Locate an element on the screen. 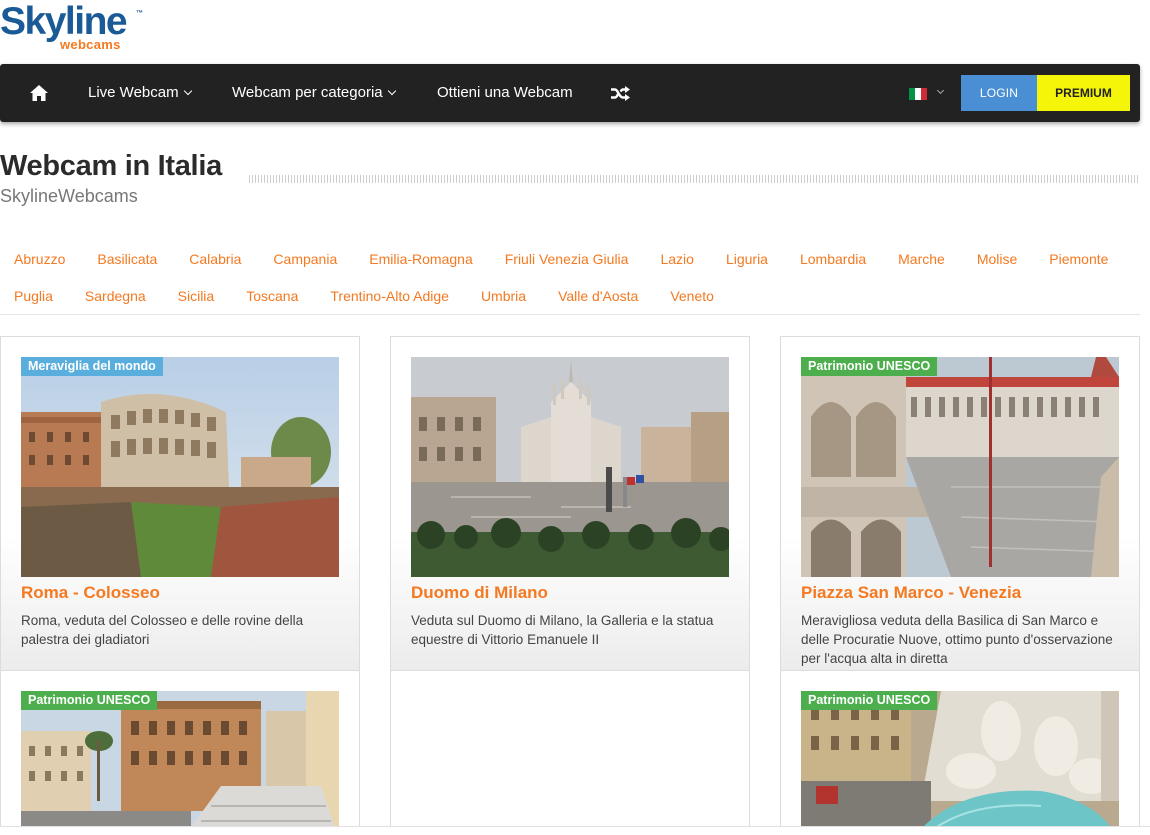 The image size is (1150, 835). nav-ottieni-webcam: Ottieni una Webcam is located at coordinates (505, 93).